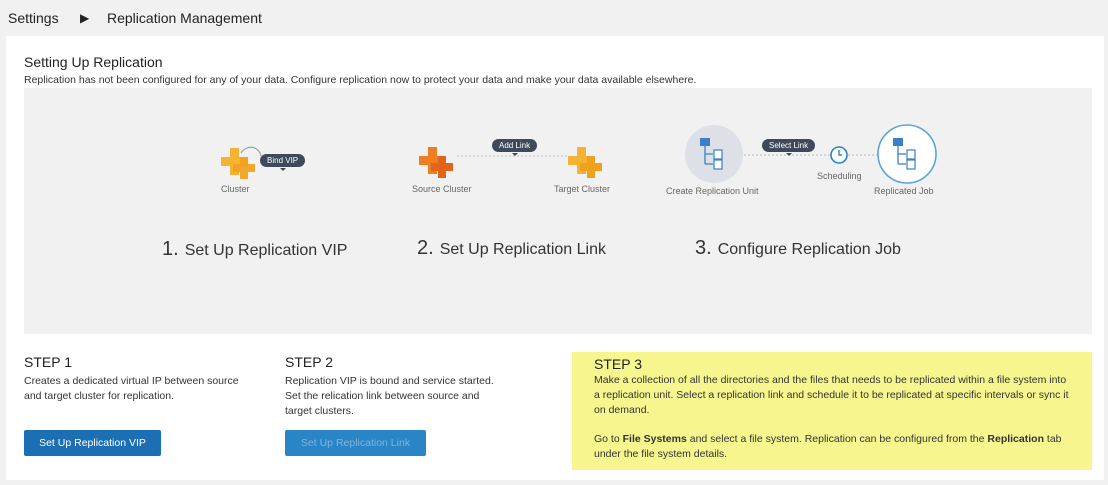 The width and height of the screenshot is (1108, 485). What do you see at coordinates (608, 439) in the screenshot?
I see `step3-note-prefix: Go to` at bounding box center [608, 439].